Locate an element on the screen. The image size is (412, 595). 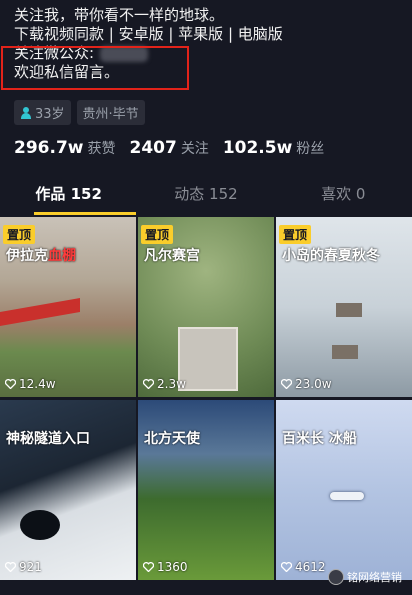
bottom-edge is located at coordinates (206, 593).